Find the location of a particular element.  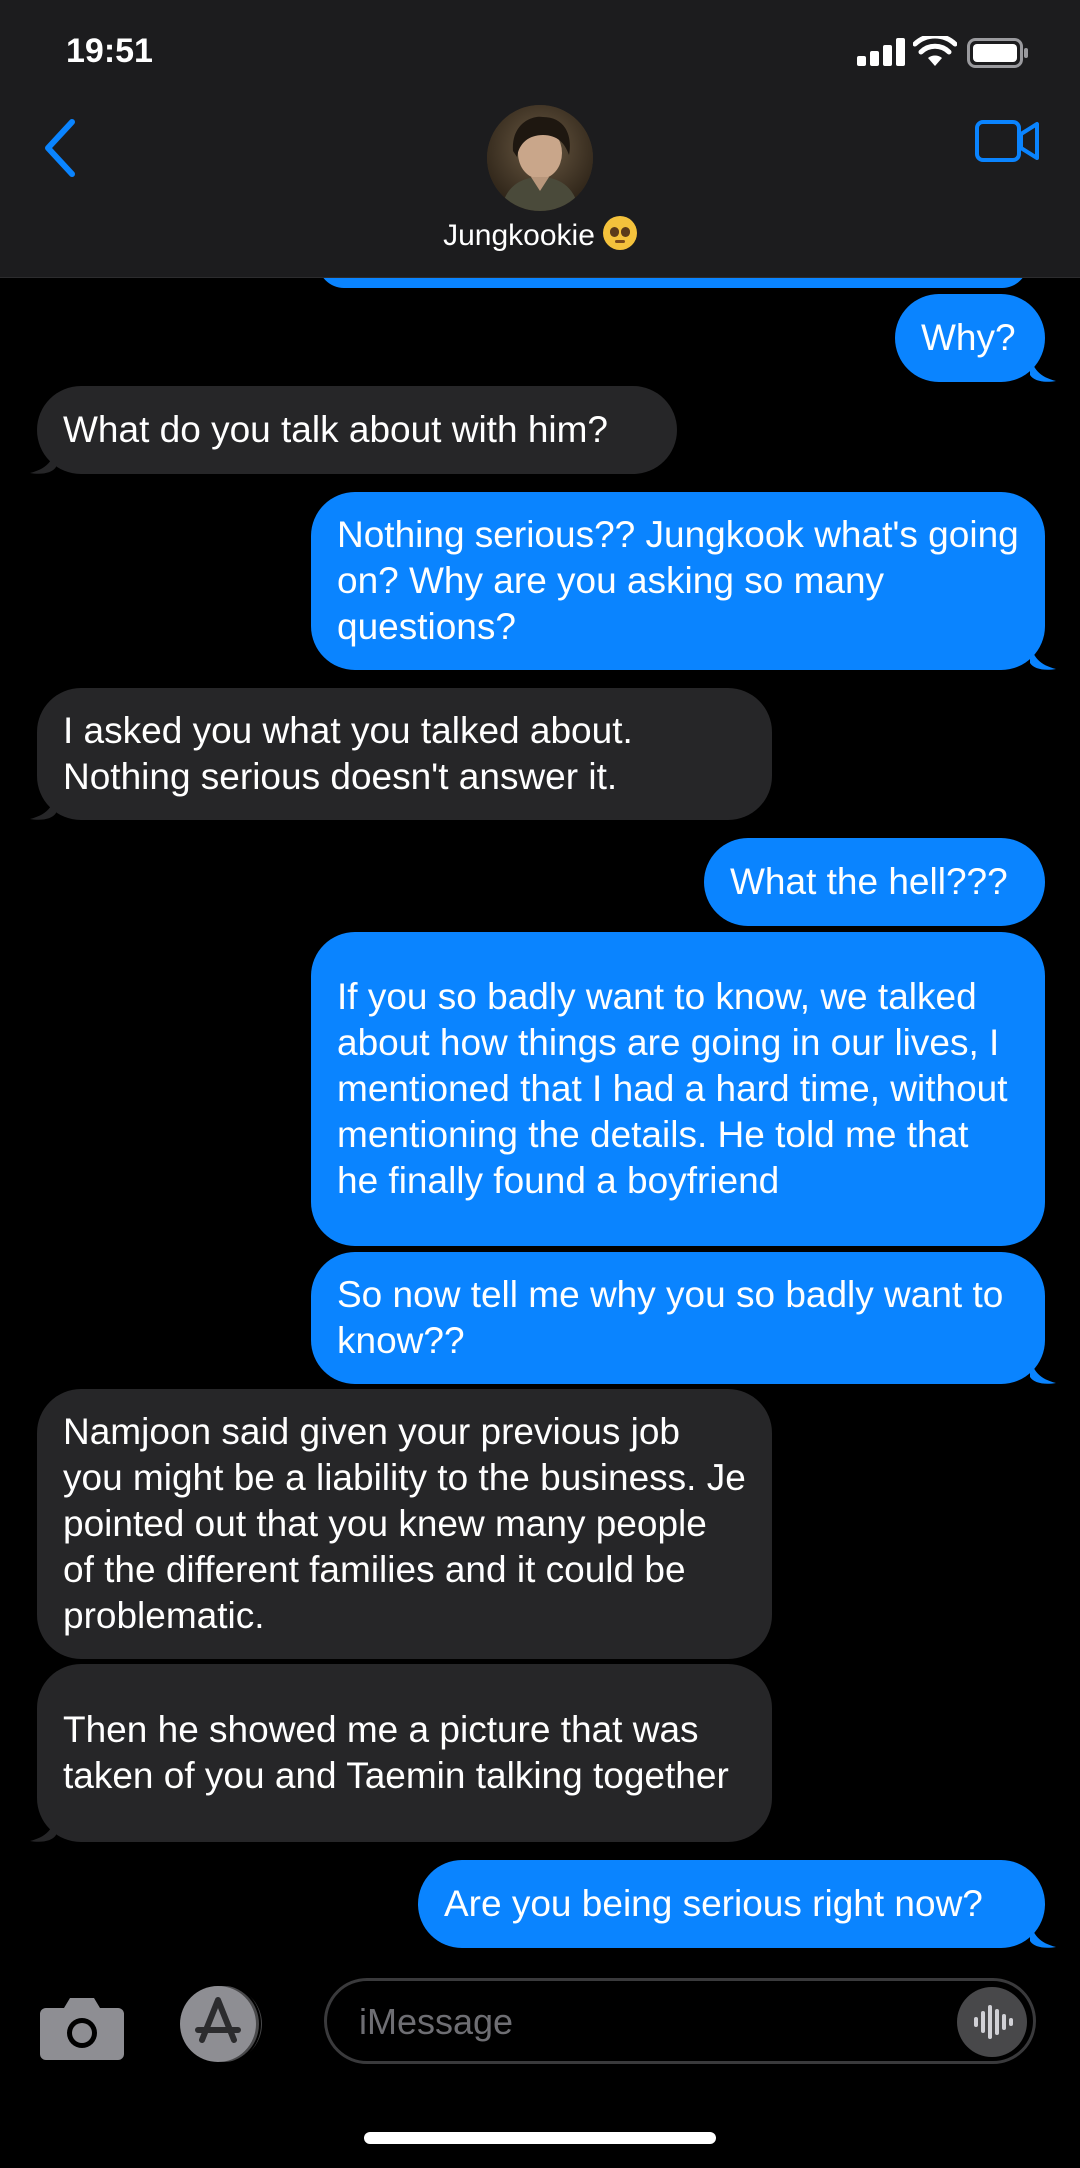

message-text: Why? is located at coordinates (968, 337).